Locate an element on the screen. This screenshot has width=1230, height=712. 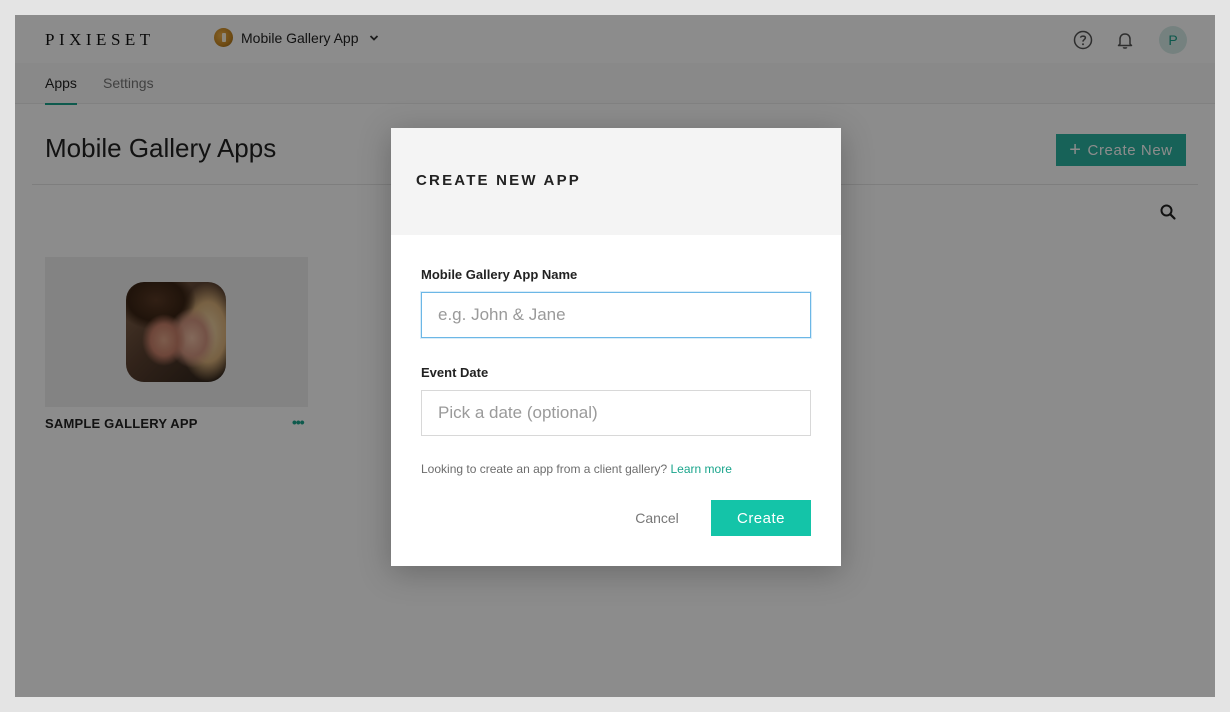
event-date-label: Event Date is located at coordinates (455, 372).